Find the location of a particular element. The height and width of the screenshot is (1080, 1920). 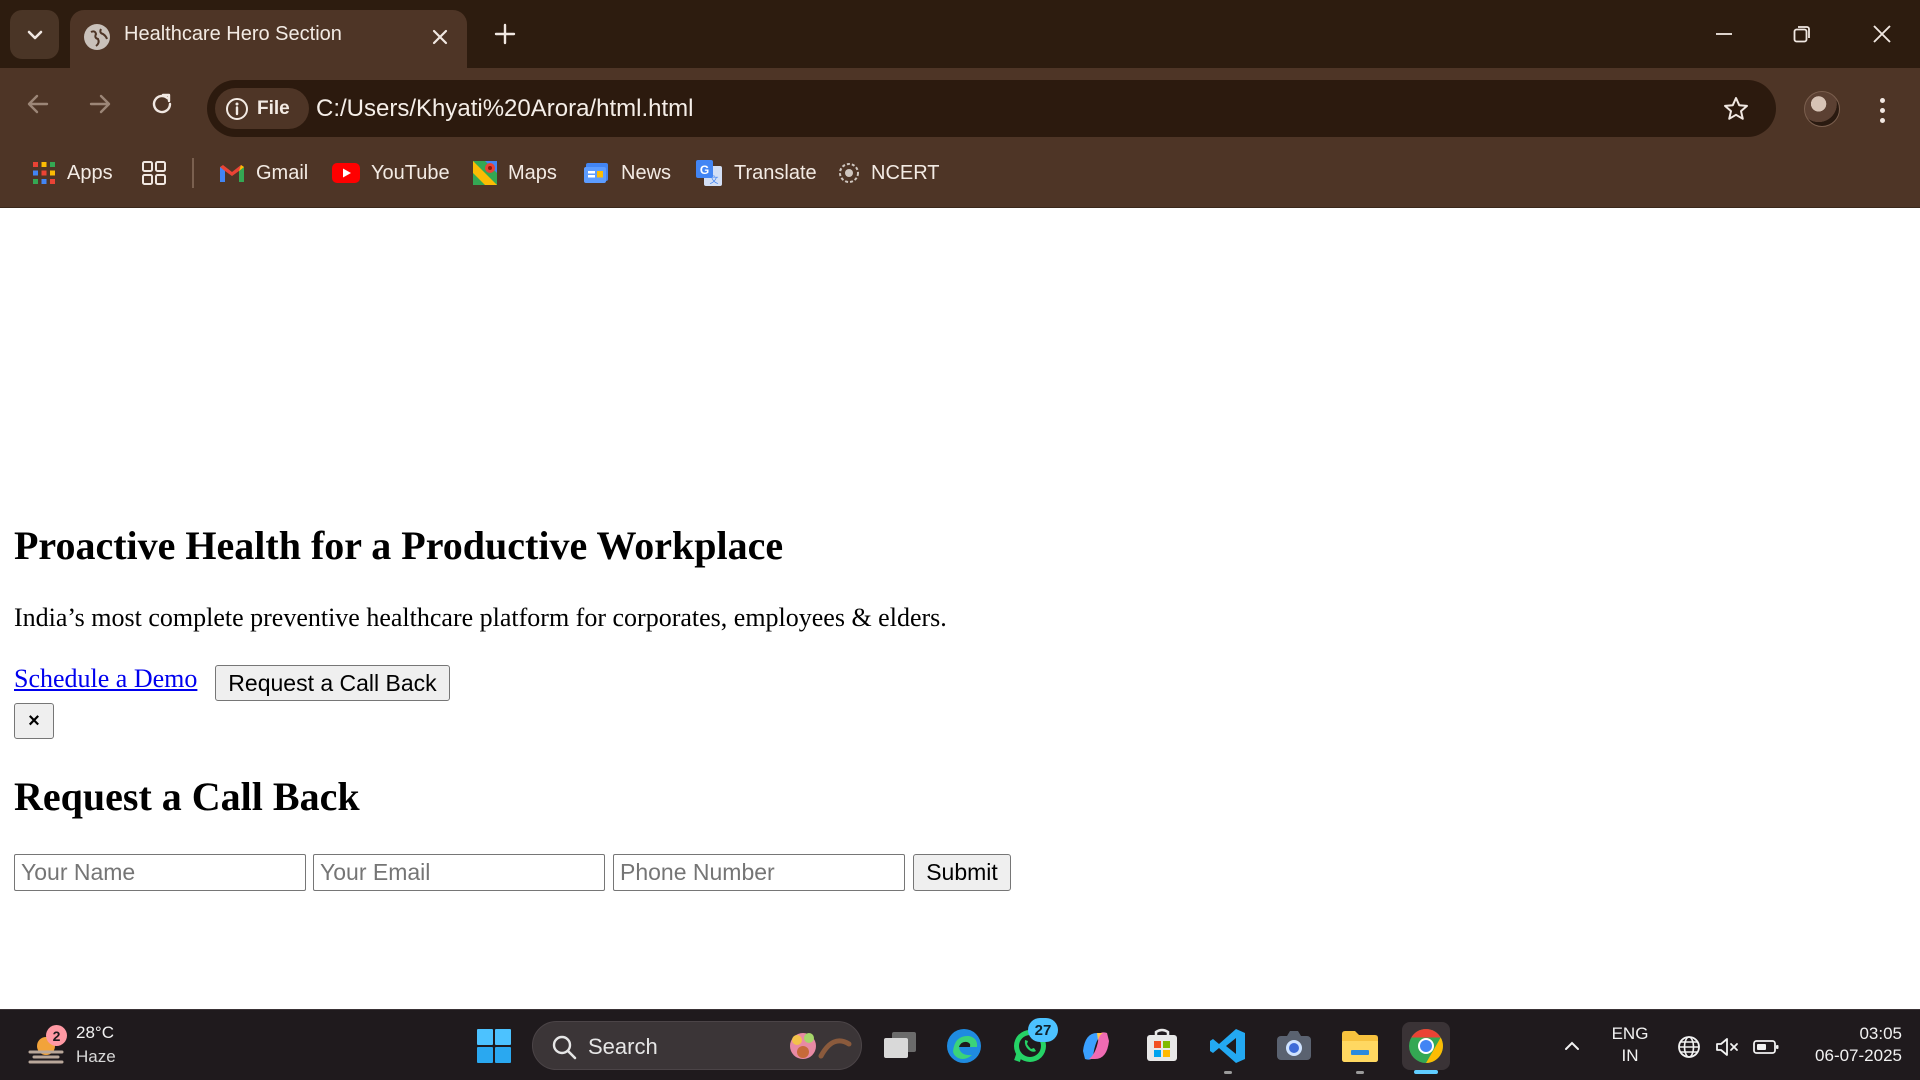

bookmark-translate: G文 Translate is located at coordinates (756, 173).